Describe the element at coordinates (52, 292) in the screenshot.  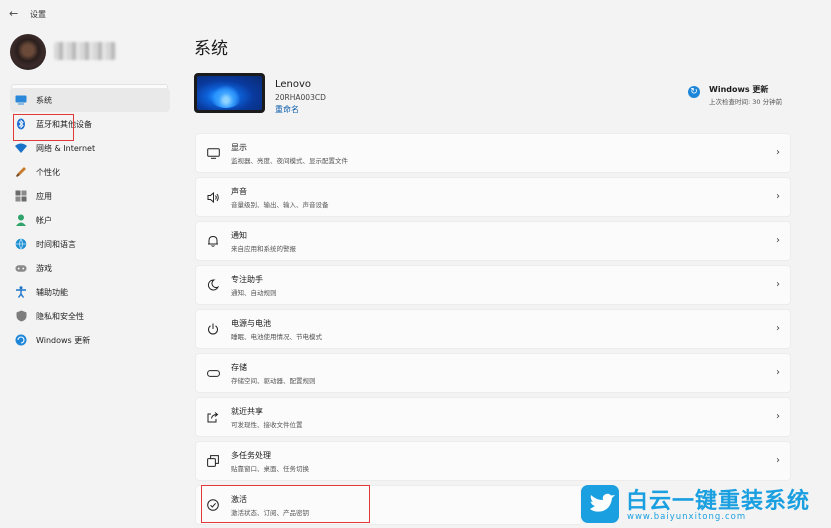
I see `sidebar-item-label: 辅助功能` at that location.